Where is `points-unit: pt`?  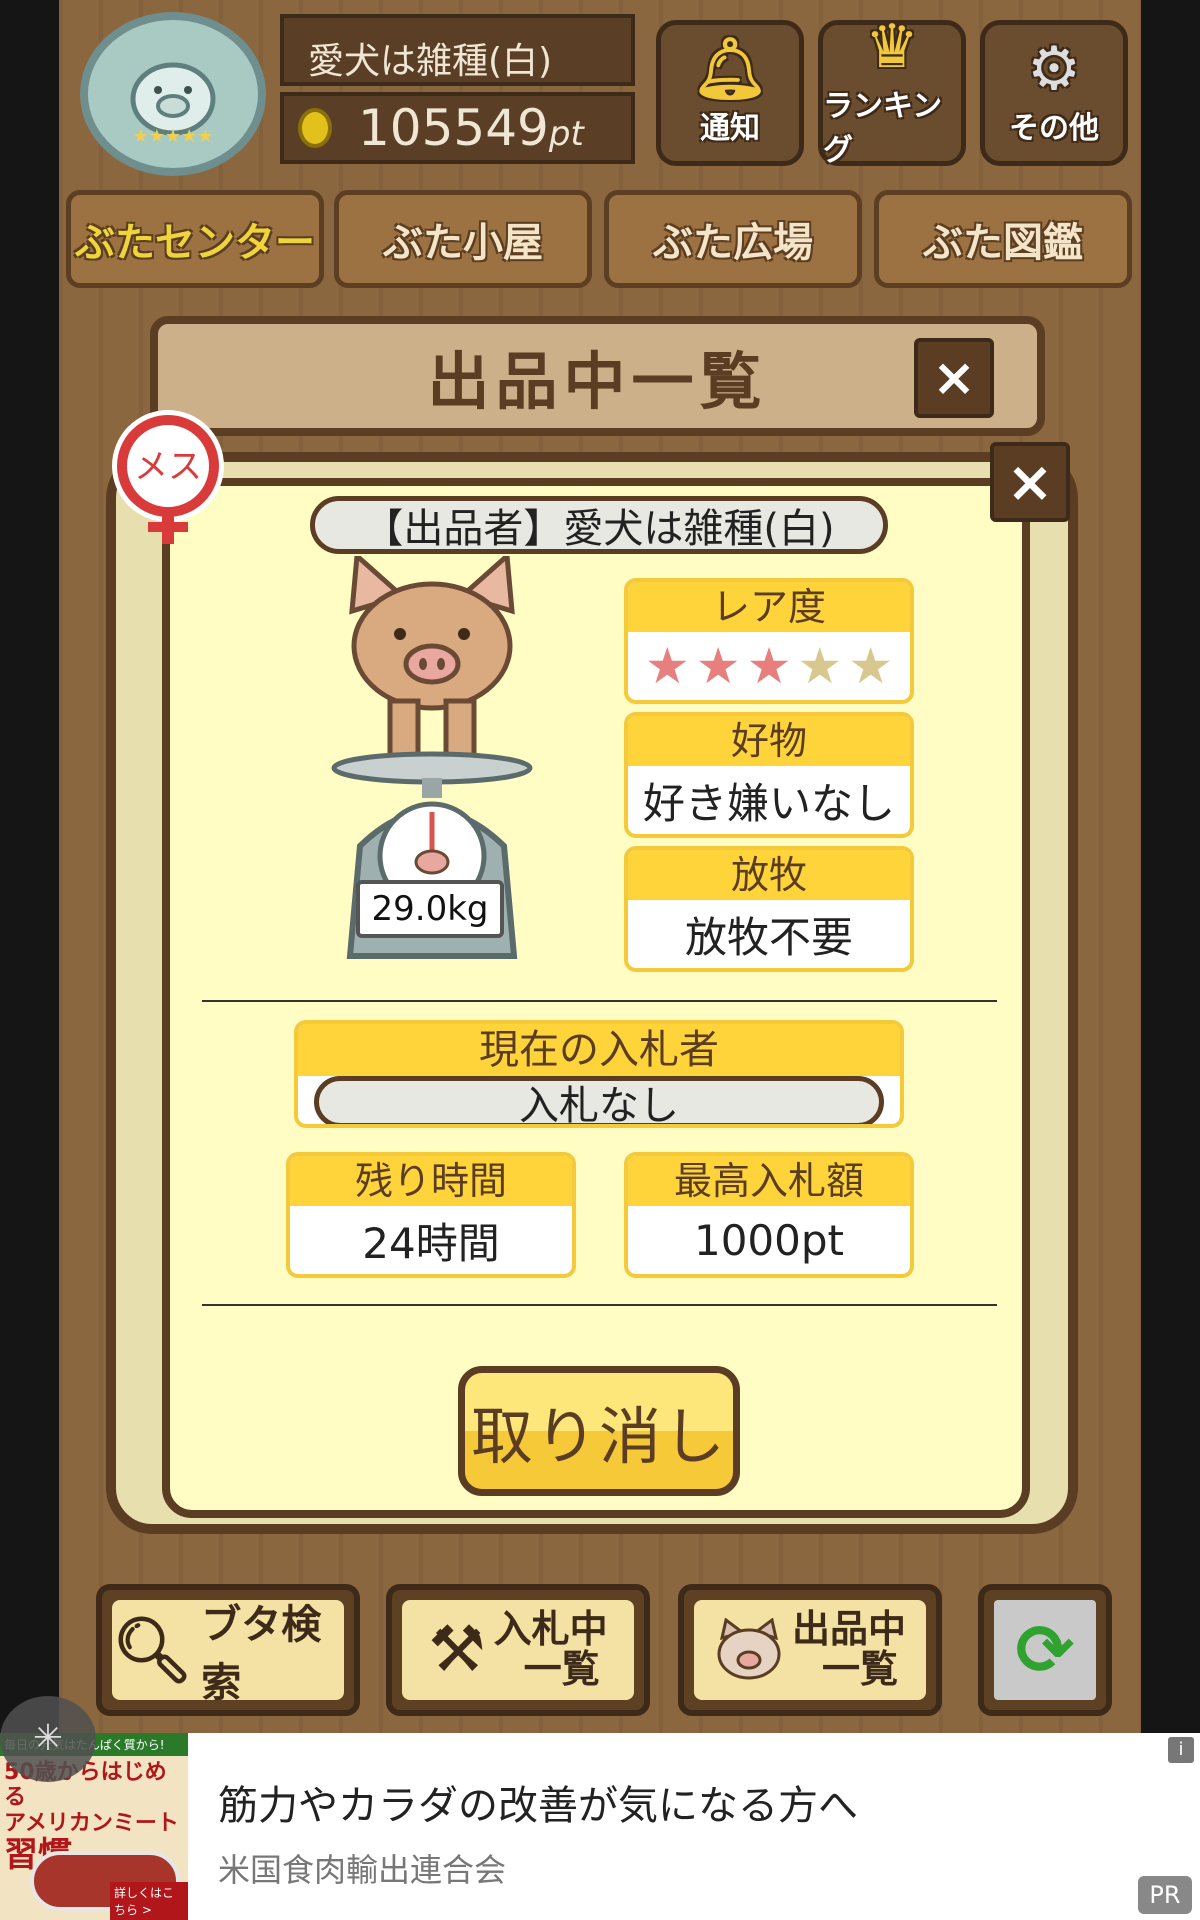 points-unit: pt is located at coordinates (566, 134).